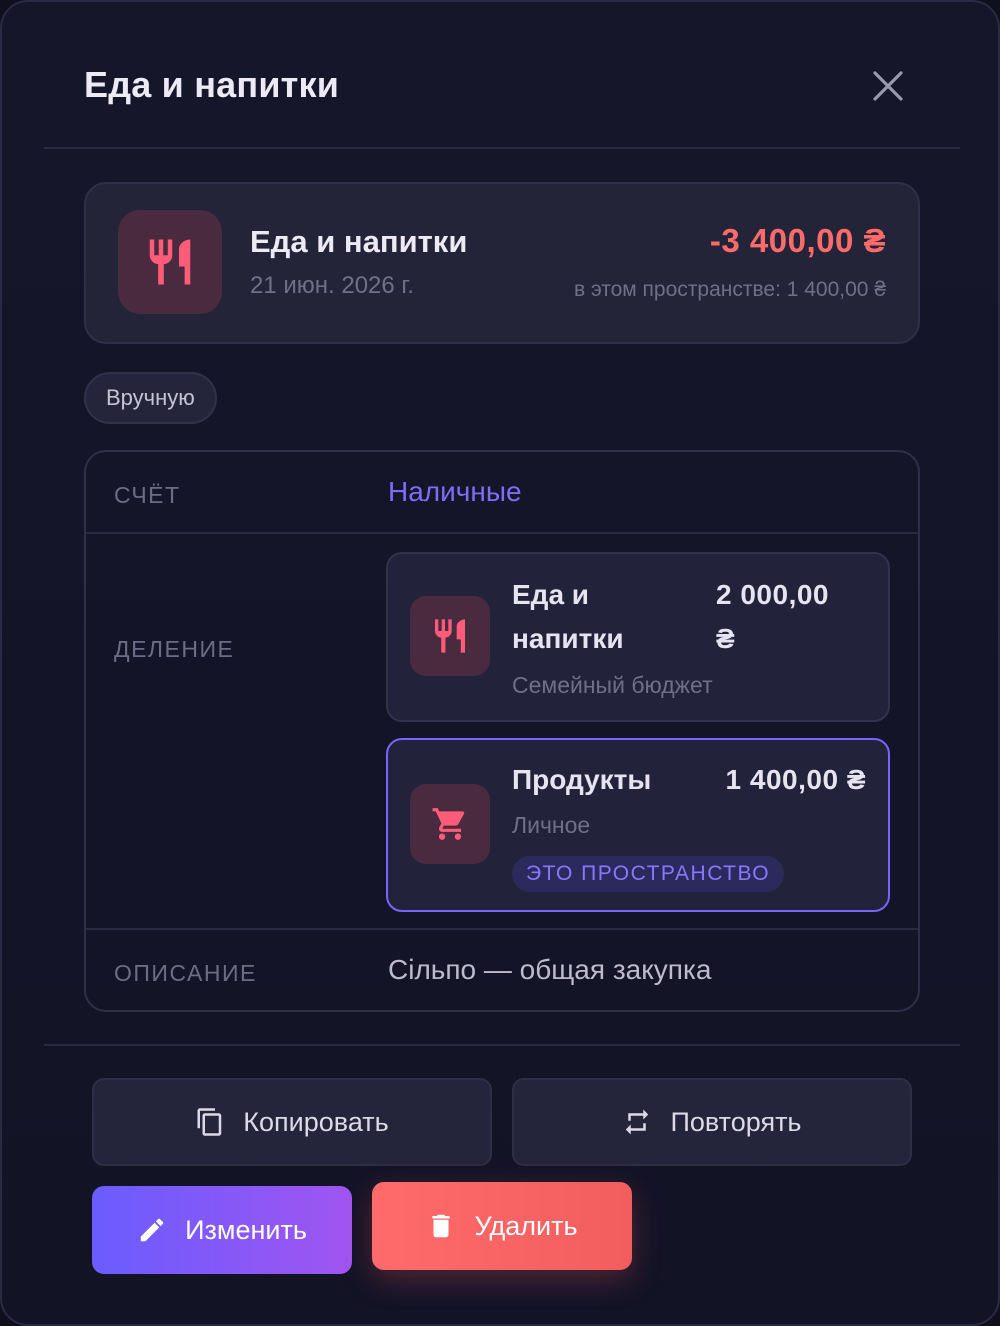  I want to click on modal-title: Еда и напитки, so click(212, 84).